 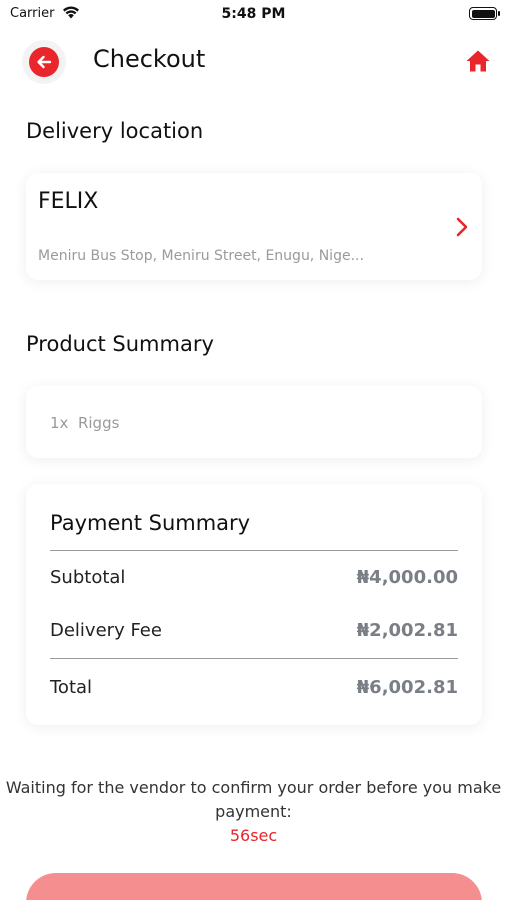 What do you see at coordinates (115, 131) in the screenshot?
I see `delivery-section-title: Delivery location` at bounding box center [115, 131].